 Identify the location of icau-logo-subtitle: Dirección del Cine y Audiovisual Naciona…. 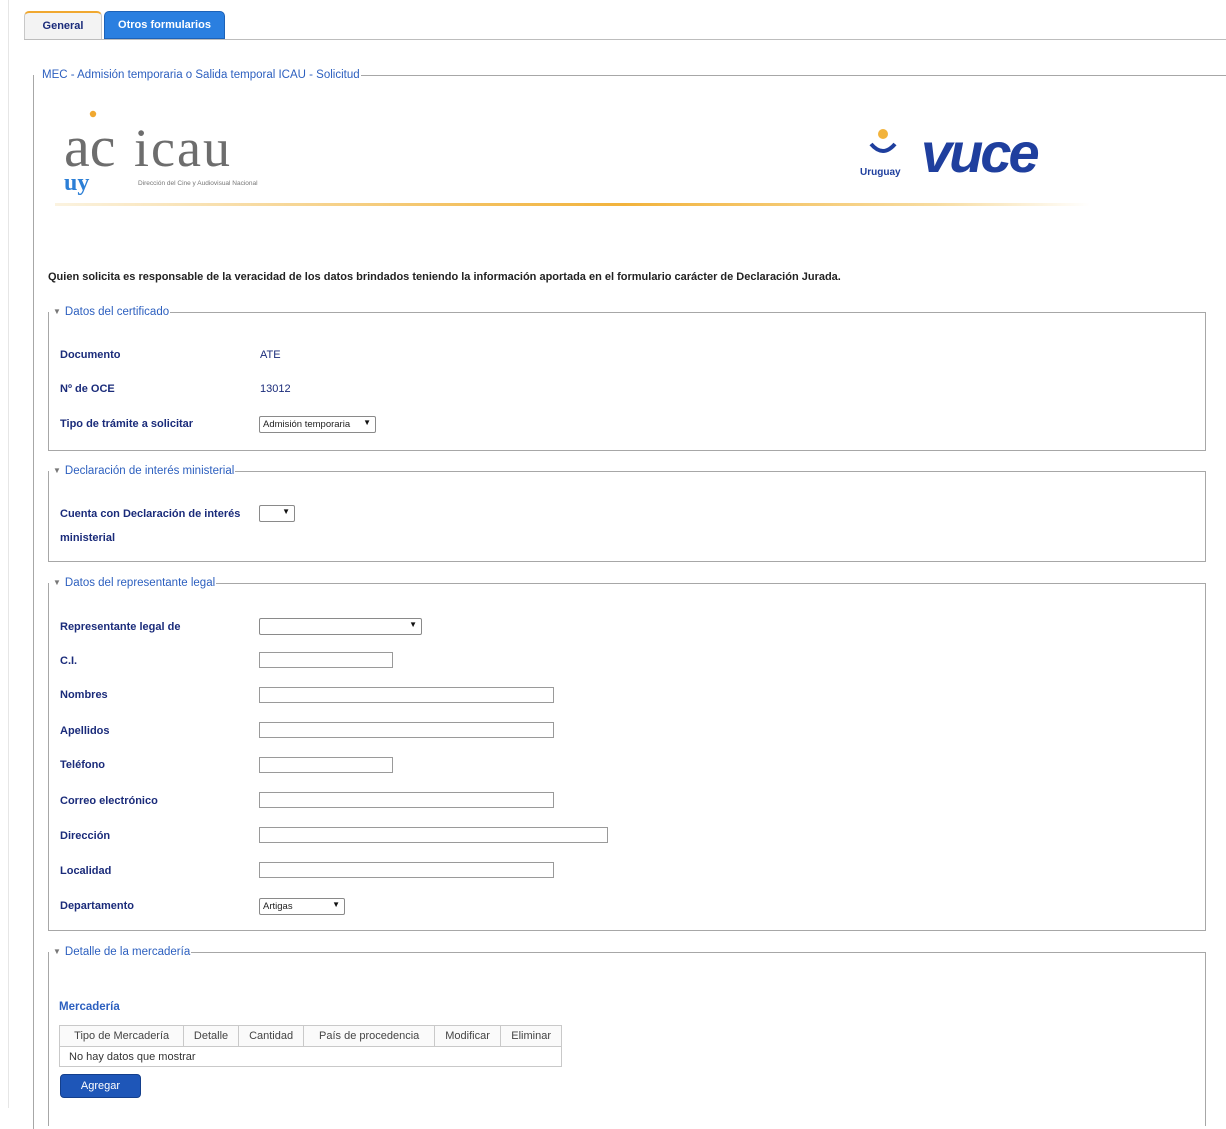
(198, 183).